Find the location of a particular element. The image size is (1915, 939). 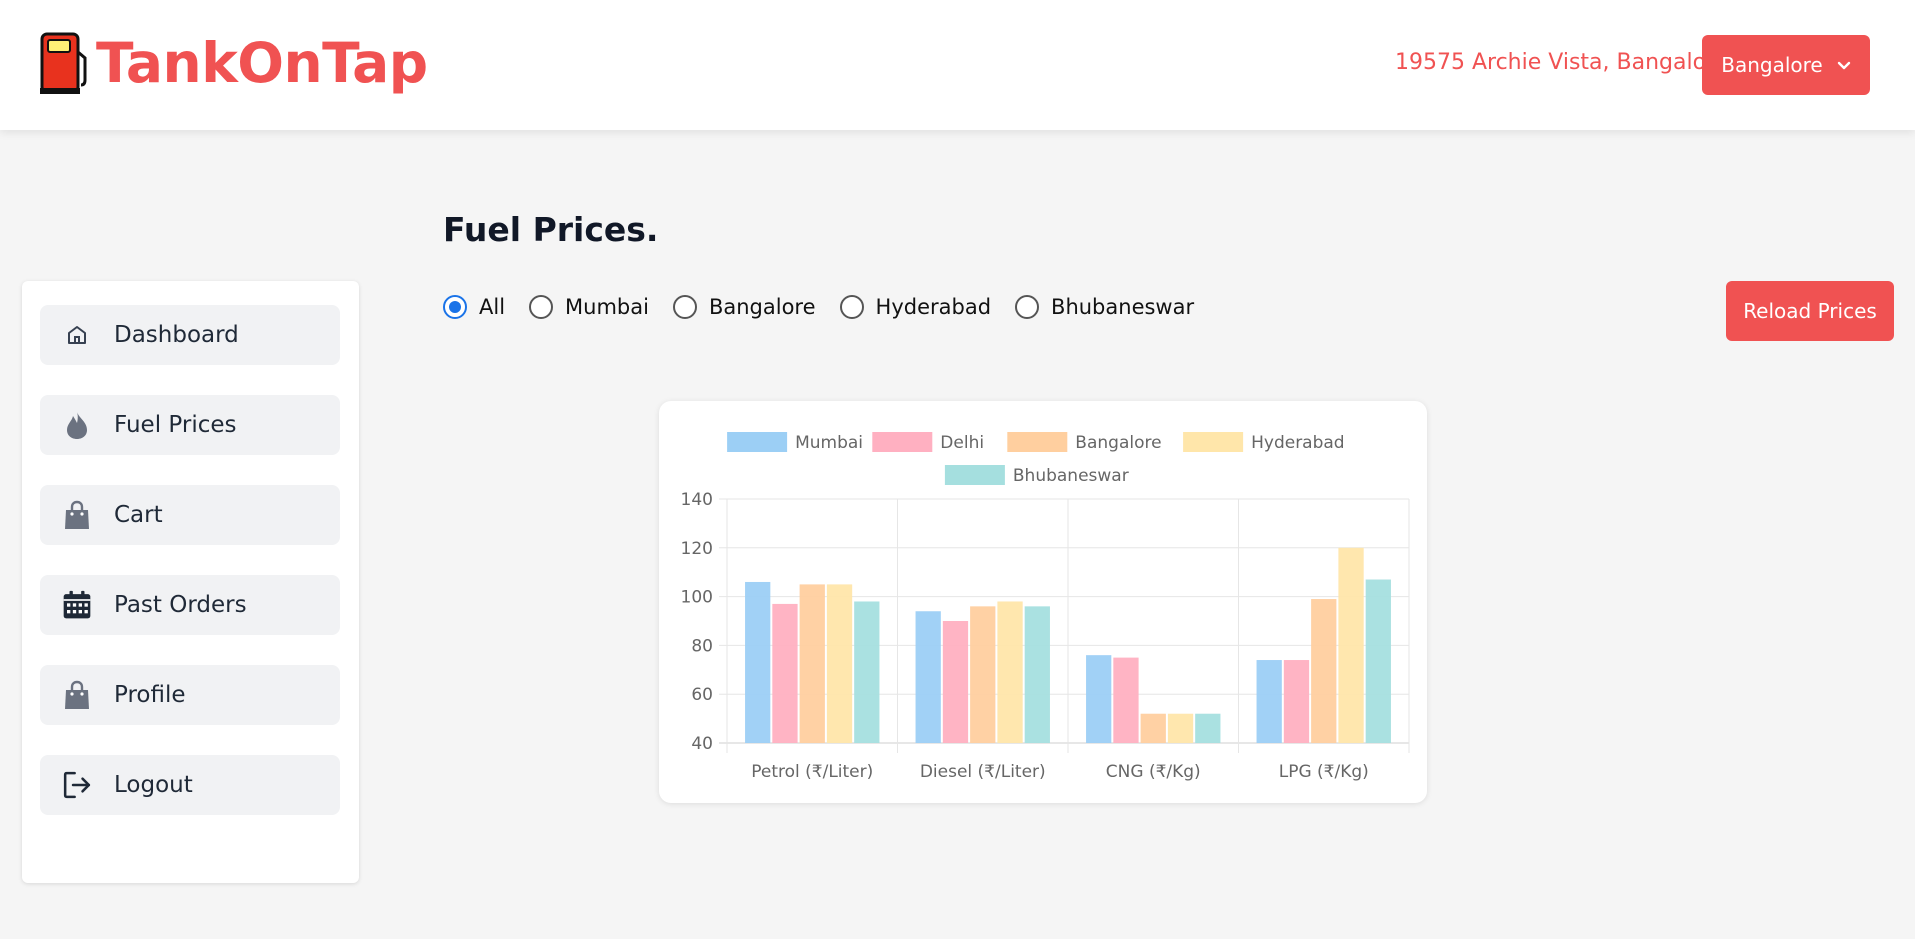

y-tick-label: 100 is located at coordinates (697, 598).